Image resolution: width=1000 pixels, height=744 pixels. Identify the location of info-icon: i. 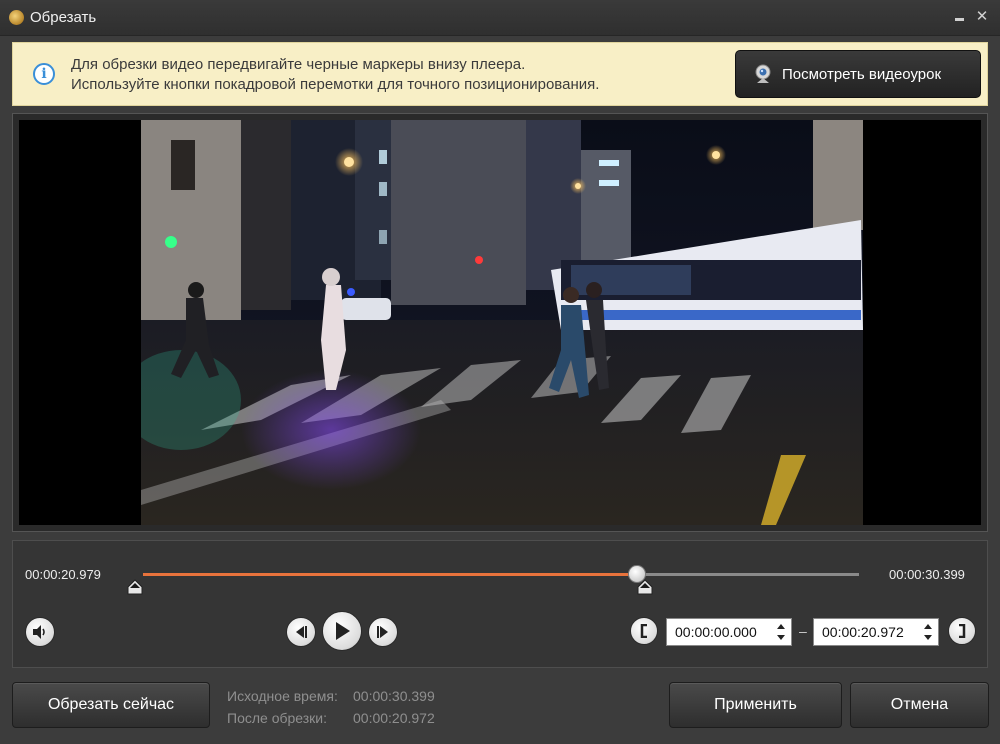
(44, 74).